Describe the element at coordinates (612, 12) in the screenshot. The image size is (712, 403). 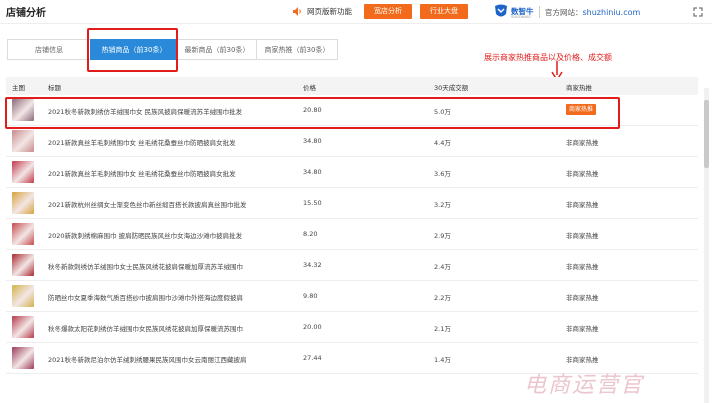
I see `site-url: shuzhiniu.com` at that location.